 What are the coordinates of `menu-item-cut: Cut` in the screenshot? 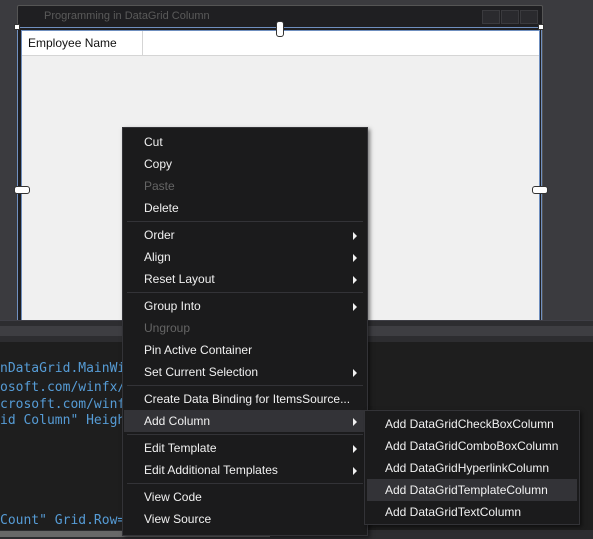 It's located at (245, 142).